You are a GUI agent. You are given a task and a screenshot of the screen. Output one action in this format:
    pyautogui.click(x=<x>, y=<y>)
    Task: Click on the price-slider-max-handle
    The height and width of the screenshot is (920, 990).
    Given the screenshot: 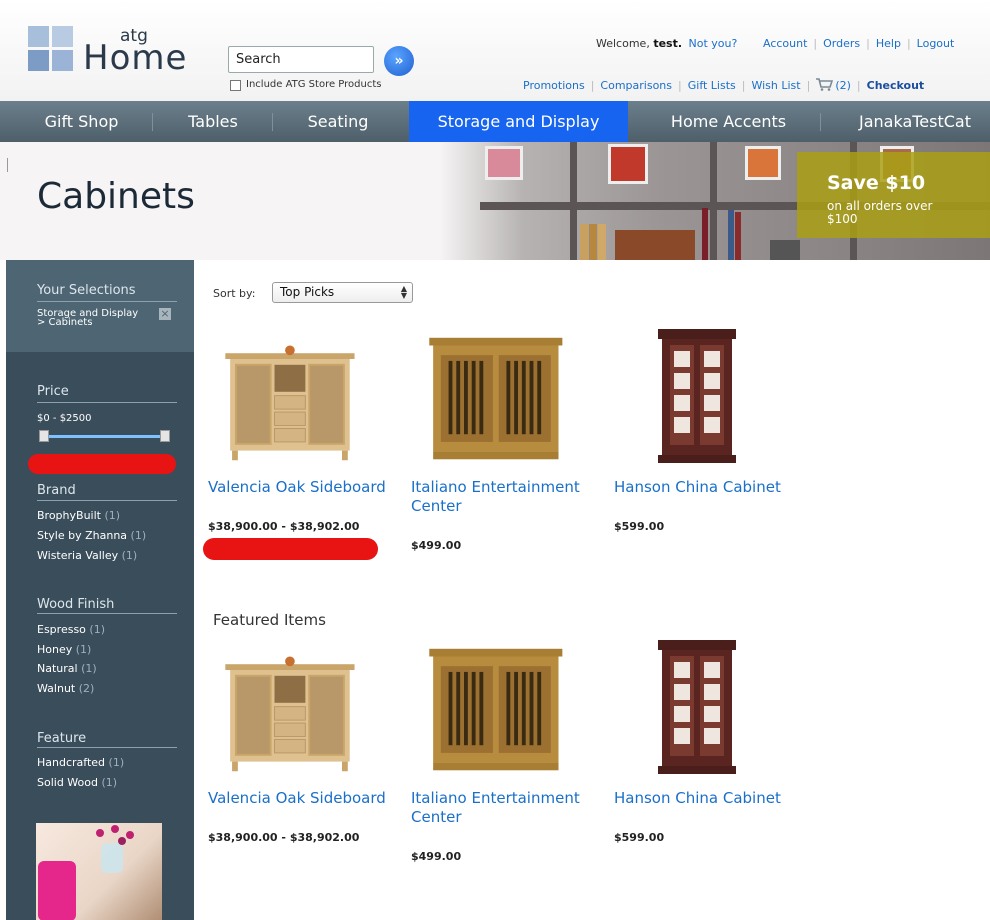 What is the action you would take?
    pyautogui.click(x=165, y=436)
    